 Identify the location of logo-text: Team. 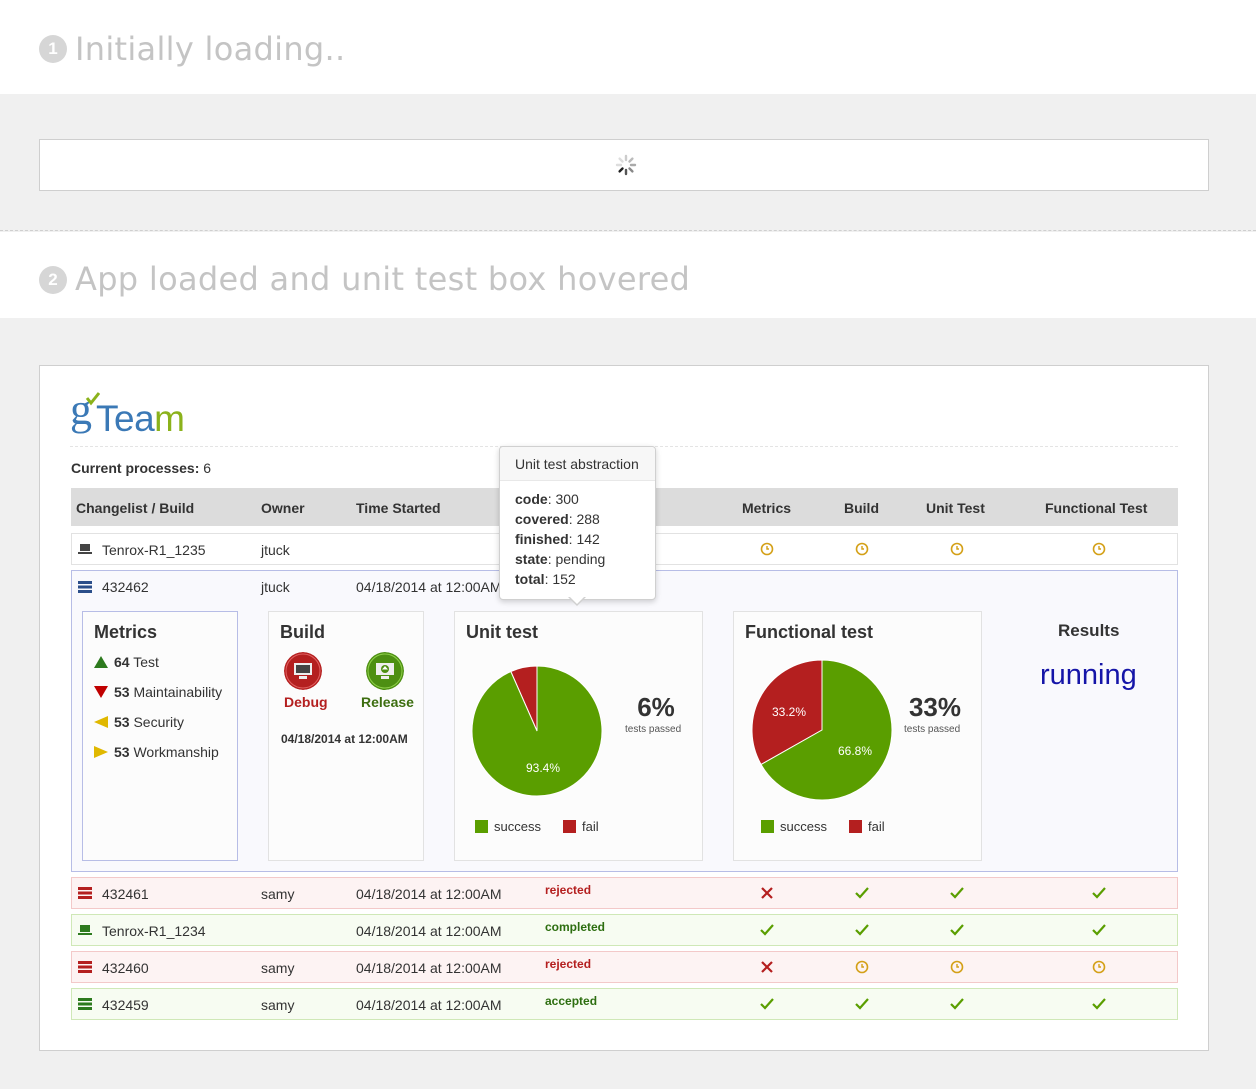
(140, 418).